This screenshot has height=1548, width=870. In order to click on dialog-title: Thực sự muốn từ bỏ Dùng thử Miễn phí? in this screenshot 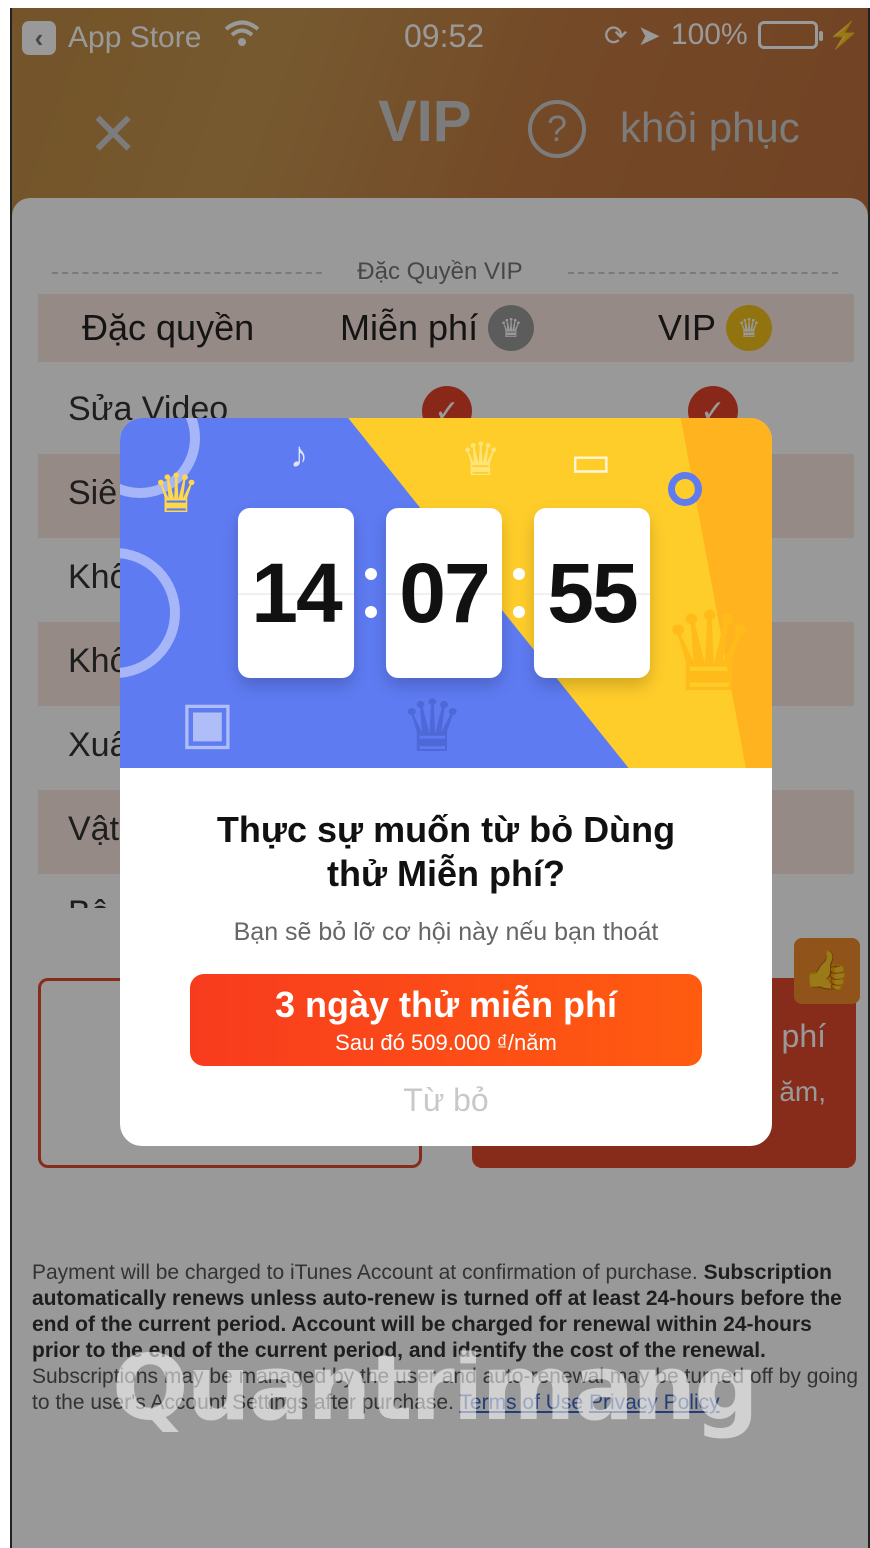, I will do `click(446, 851)`.